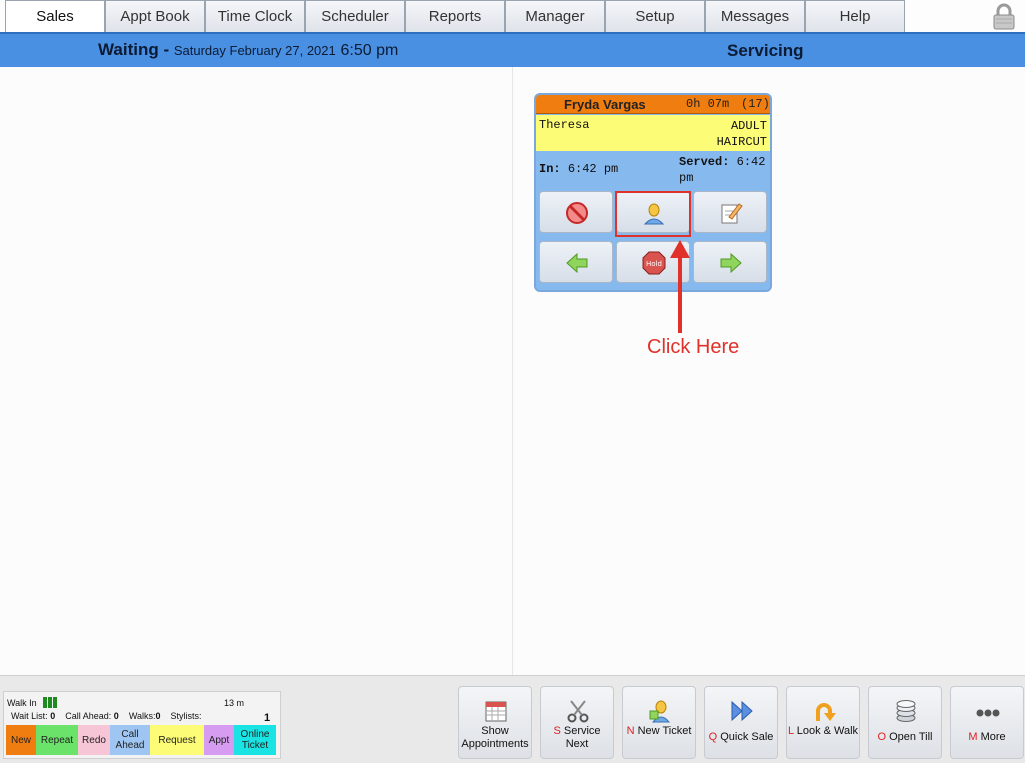 The width and height of the screenshot is (1025, 763). What do you see at coordinates (653, 171) in the screenshot?
I see `ticket-times: In: 6:42 pm Served: 6:42 pm` at bounding box center [653, 171].